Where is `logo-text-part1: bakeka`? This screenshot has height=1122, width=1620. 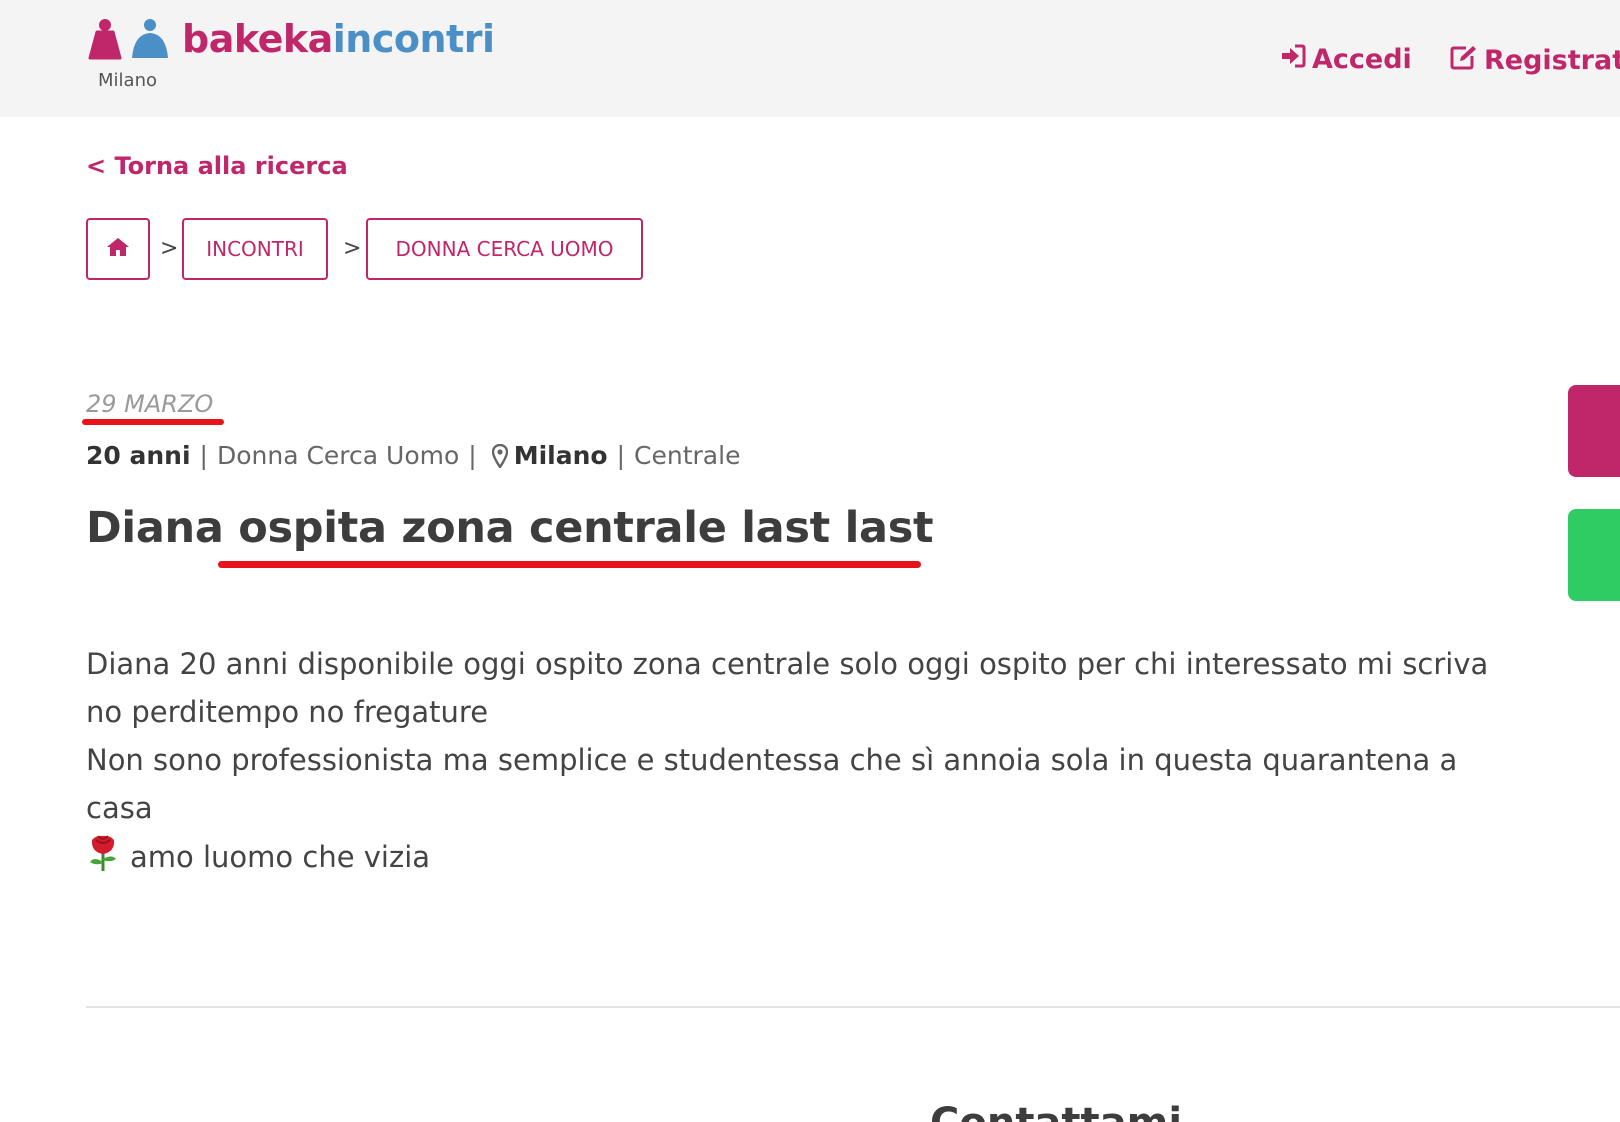 logo-text-part1: bakeka is located at coordinates (257, 39).